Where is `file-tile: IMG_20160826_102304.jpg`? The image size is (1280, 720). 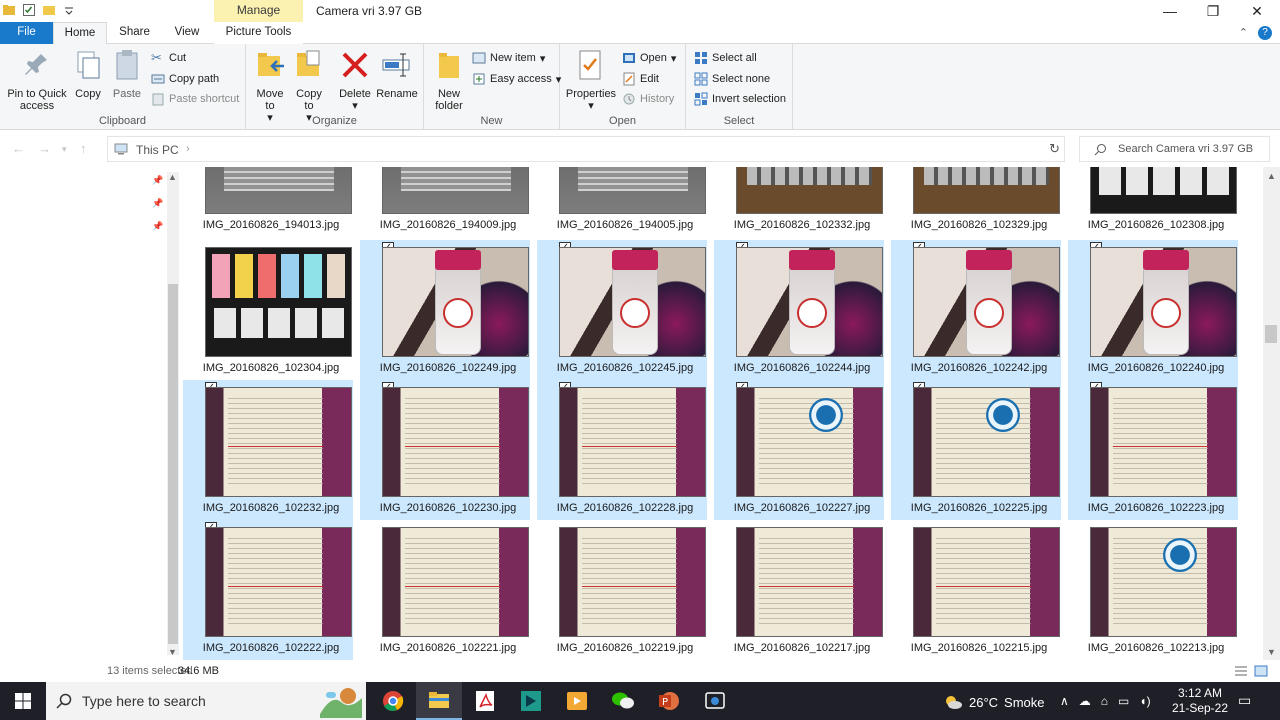 file-tile: IMG_20160826_102304.jpg is located at coordinates (268, 310).